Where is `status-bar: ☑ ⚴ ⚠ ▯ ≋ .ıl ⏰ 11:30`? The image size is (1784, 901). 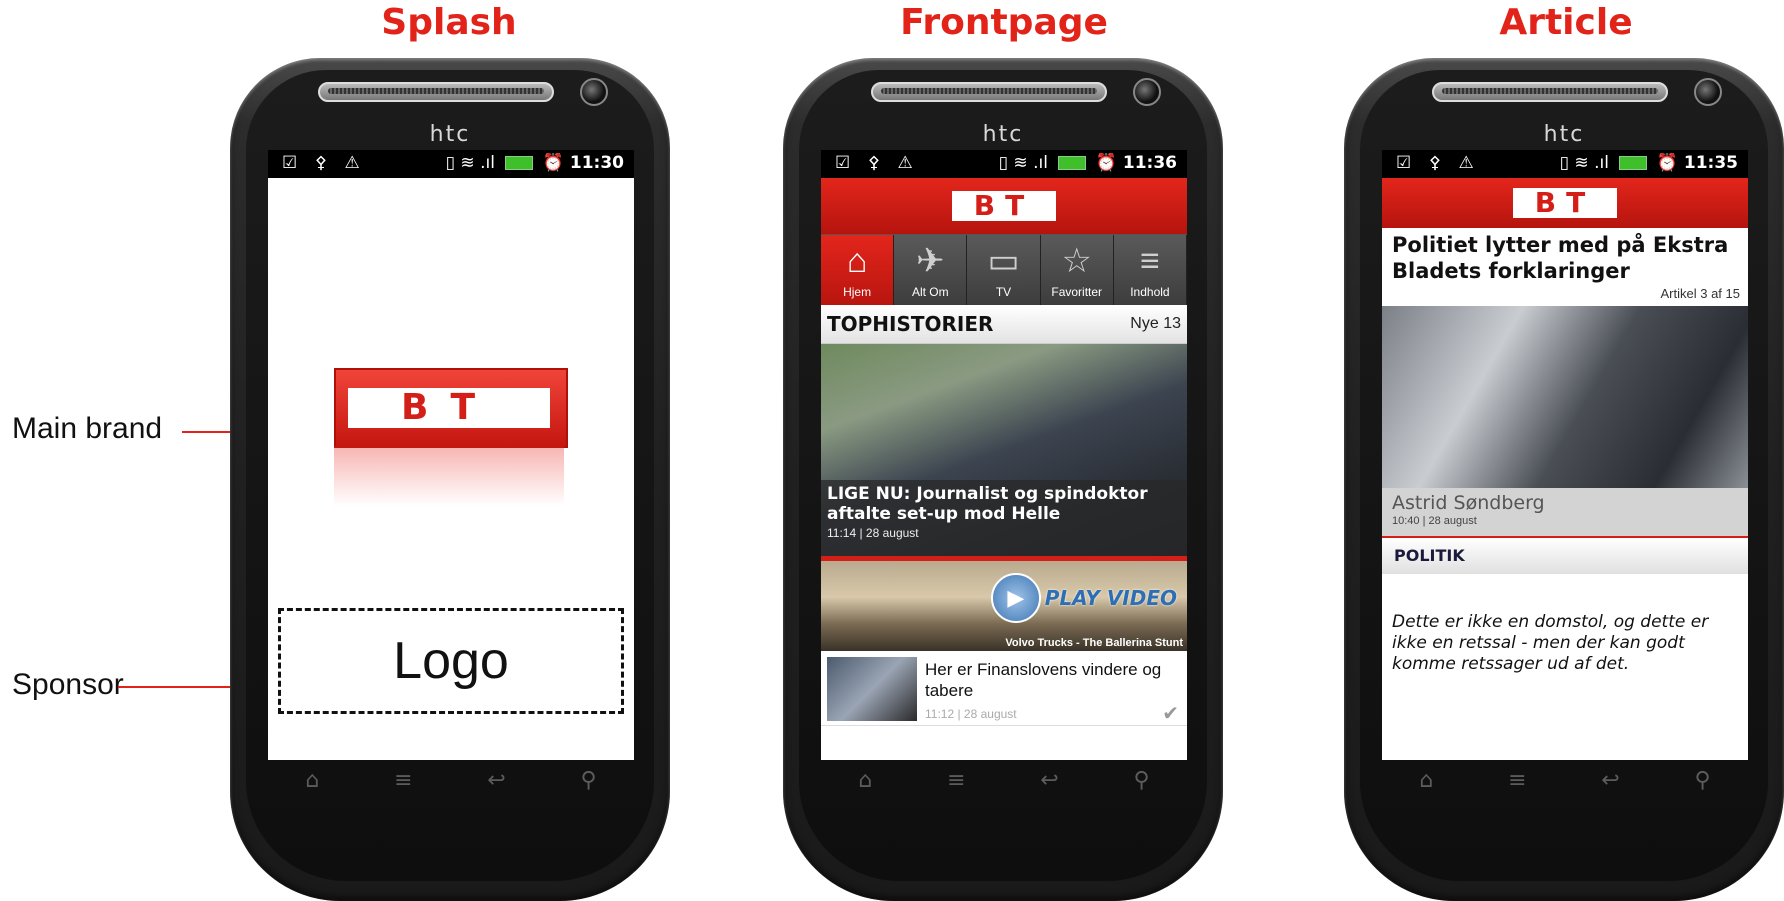 status-bar: ☑ ⚴ ⚠ ▯ ≋ .ıl ⏰ 11:30 is located at coordinates (451, 164).